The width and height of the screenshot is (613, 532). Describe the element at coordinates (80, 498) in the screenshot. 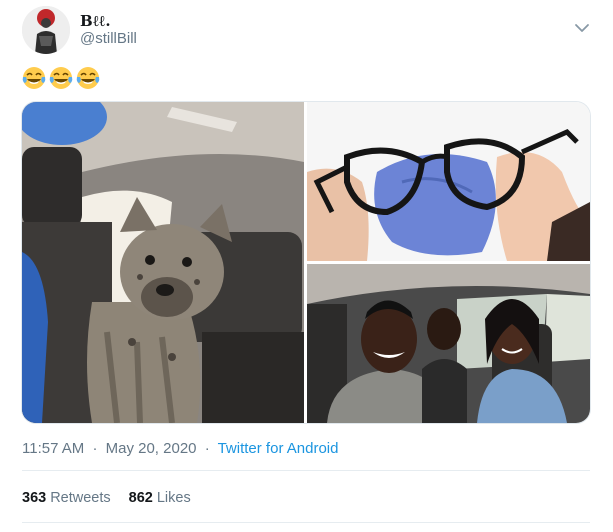

I see `retweets-label: Retweets` at that location.